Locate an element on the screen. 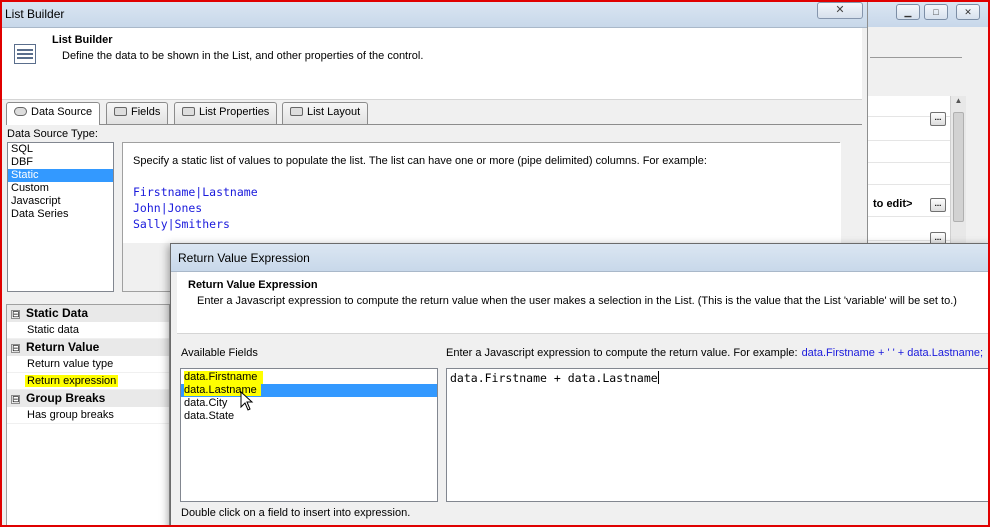  category-label: Static Data is located at coordinates (57, 313).